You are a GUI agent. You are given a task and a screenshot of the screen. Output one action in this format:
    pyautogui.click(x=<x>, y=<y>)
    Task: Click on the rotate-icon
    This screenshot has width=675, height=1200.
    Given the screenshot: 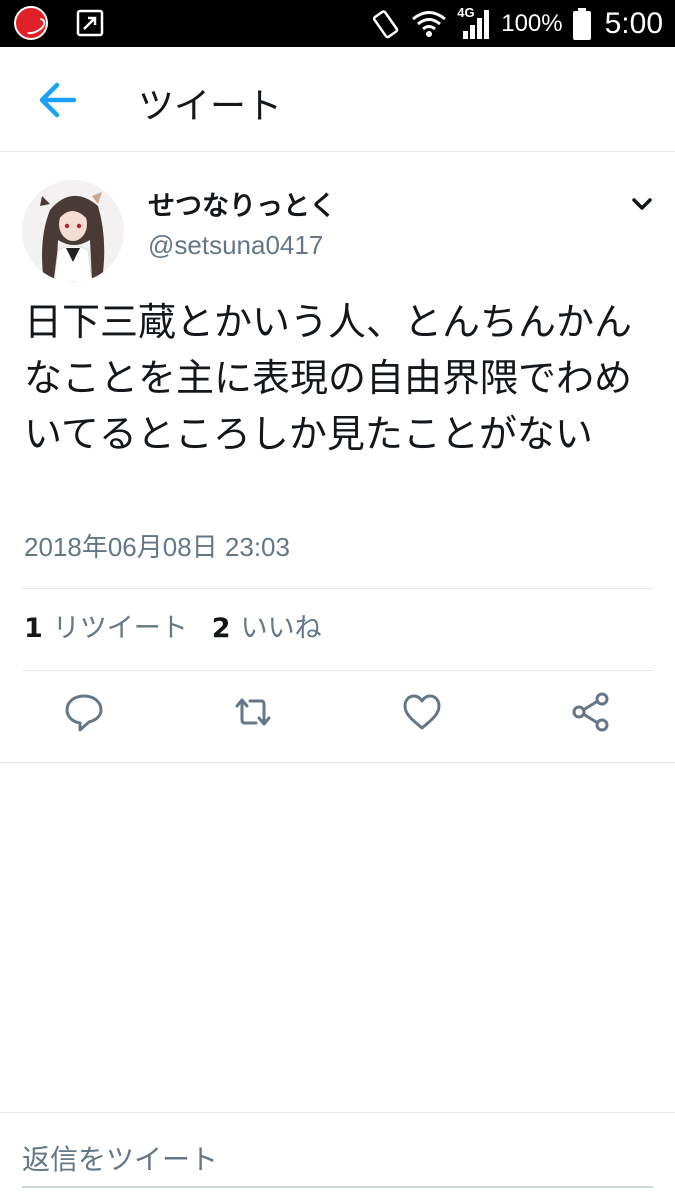 What is the action you would take?
    pyautogui.click(x=386, y=23)
    